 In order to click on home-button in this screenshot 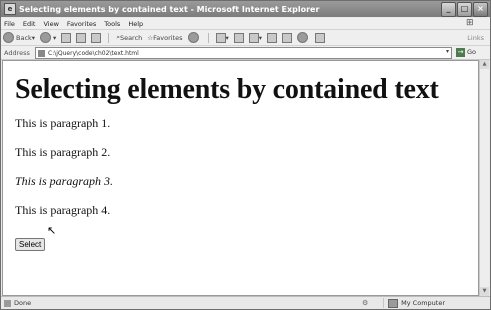, I will do `click(96, 37)`.